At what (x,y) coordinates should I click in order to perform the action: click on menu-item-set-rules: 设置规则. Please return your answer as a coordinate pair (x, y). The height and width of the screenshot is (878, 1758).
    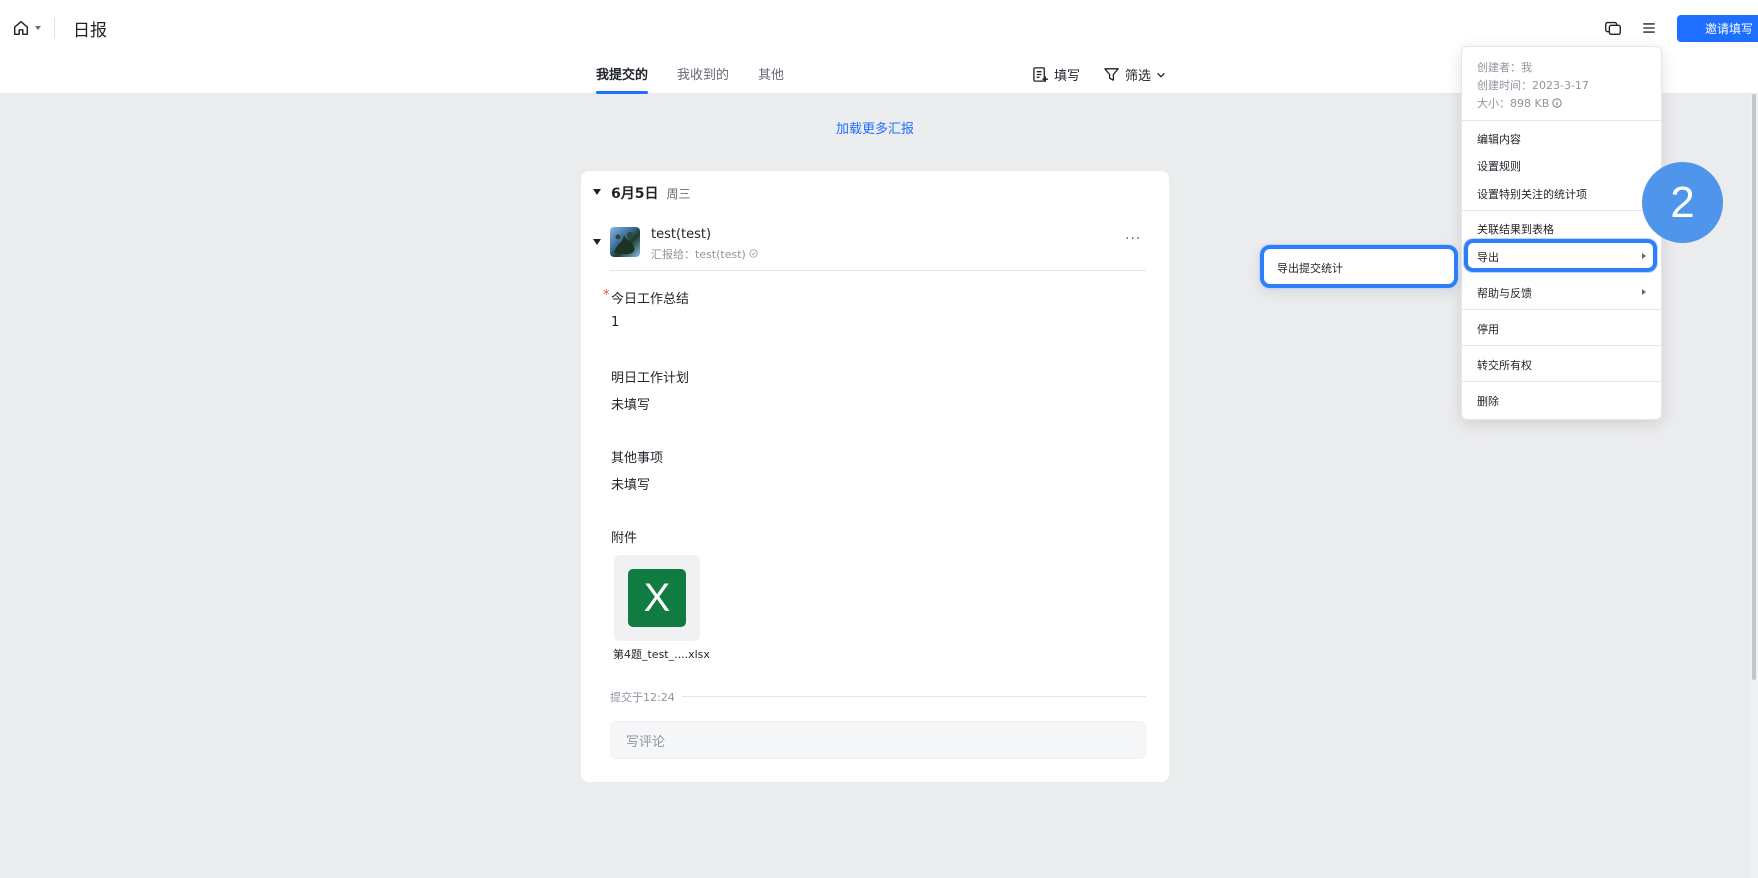
    Looking at the image, I should click on (1499, 166).